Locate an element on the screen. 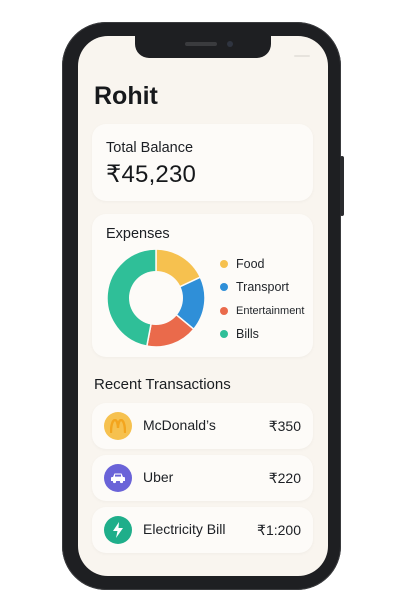 This screenshot has height=612, width=408. legend-label-bills: Bills is located at coordinates (247, 334).